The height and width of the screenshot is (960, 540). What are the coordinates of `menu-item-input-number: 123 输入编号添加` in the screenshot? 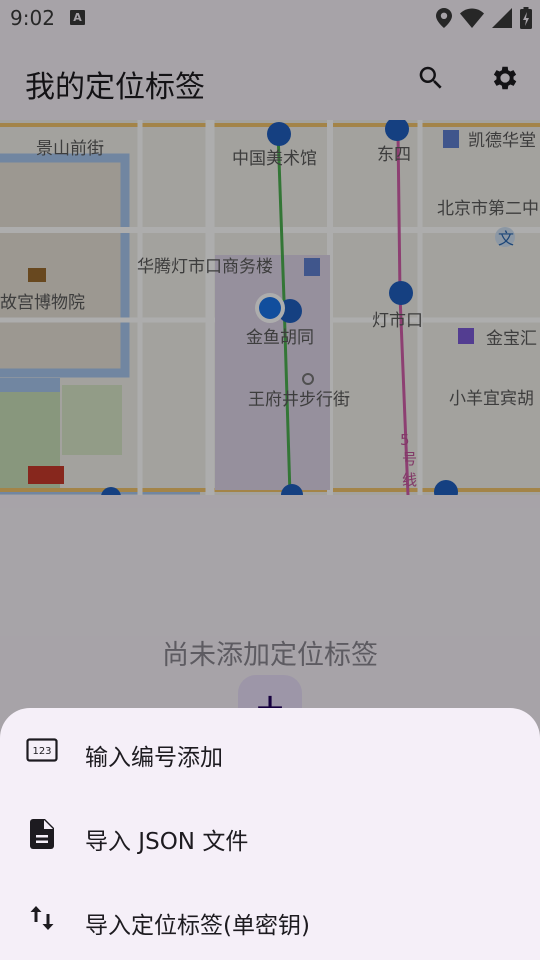 It's located at (270, 750).